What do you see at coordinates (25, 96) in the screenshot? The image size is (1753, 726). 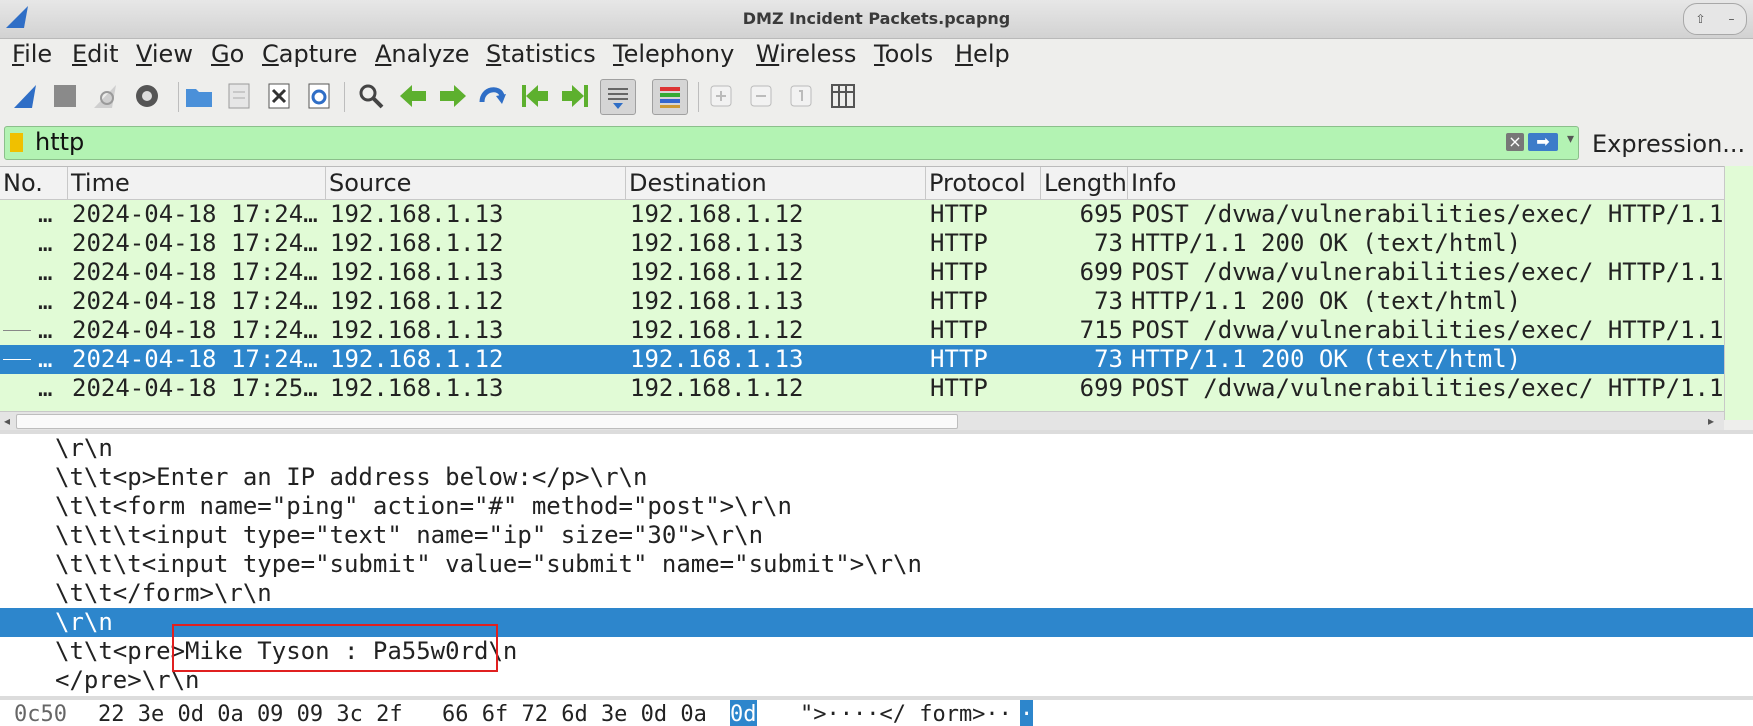 I see `shark-fin-start-icon` at bounding box center [25, 96].